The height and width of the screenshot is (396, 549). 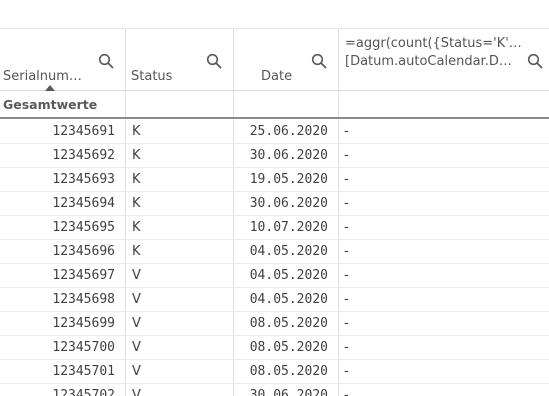 I want to click on table-row: 12345700 V 08.05.2020-, so click(x=274, y=348).